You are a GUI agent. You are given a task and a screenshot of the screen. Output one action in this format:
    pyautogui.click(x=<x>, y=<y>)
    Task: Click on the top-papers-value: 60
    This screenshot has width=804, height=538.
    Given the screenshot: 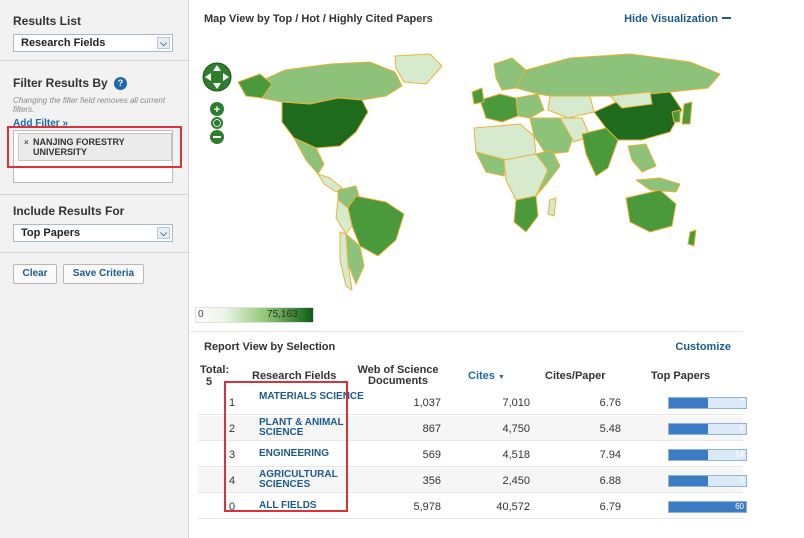 What is the action you would take?
    pyautogui.click(x=739, y=506)
    